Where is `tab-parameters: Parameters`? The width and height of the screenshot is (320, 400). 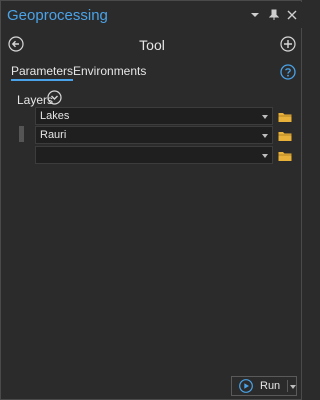
tab-parameters: Parameters is located at coordinates (42, 72).